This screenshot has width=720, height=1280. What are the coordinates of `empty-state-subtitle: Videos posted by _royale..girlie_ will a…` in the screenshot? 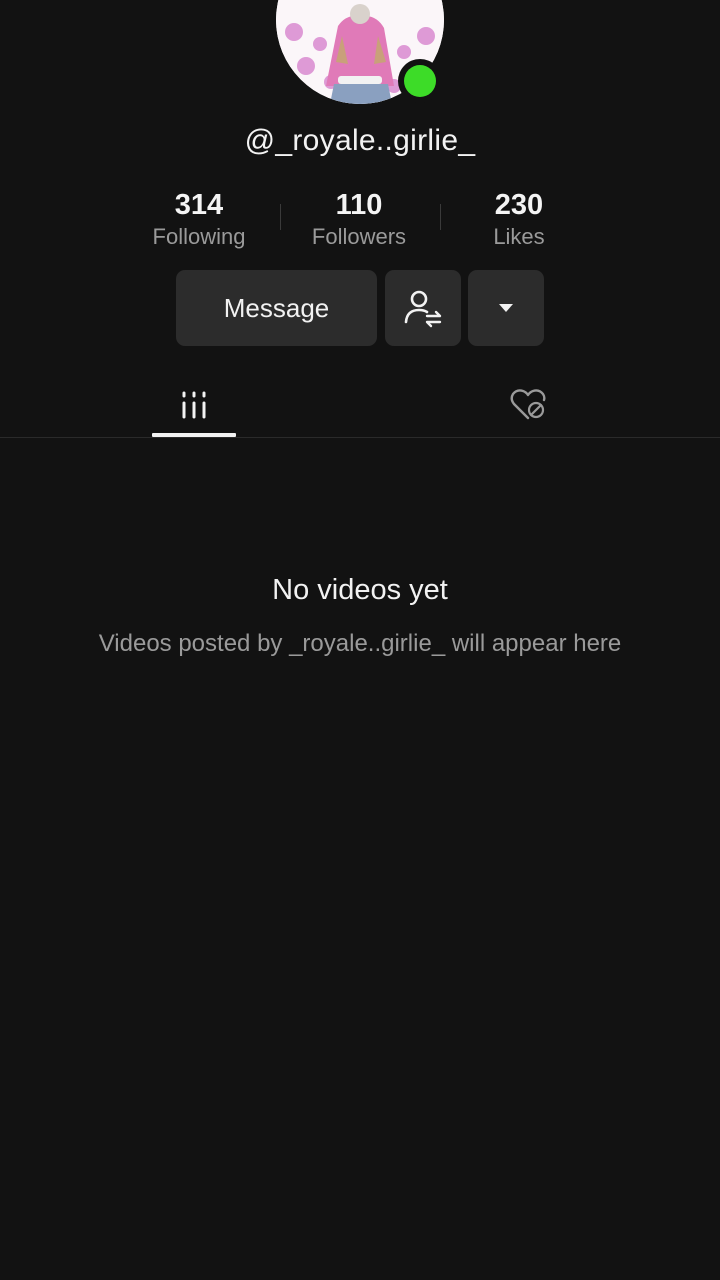 It's located at (360, 643).